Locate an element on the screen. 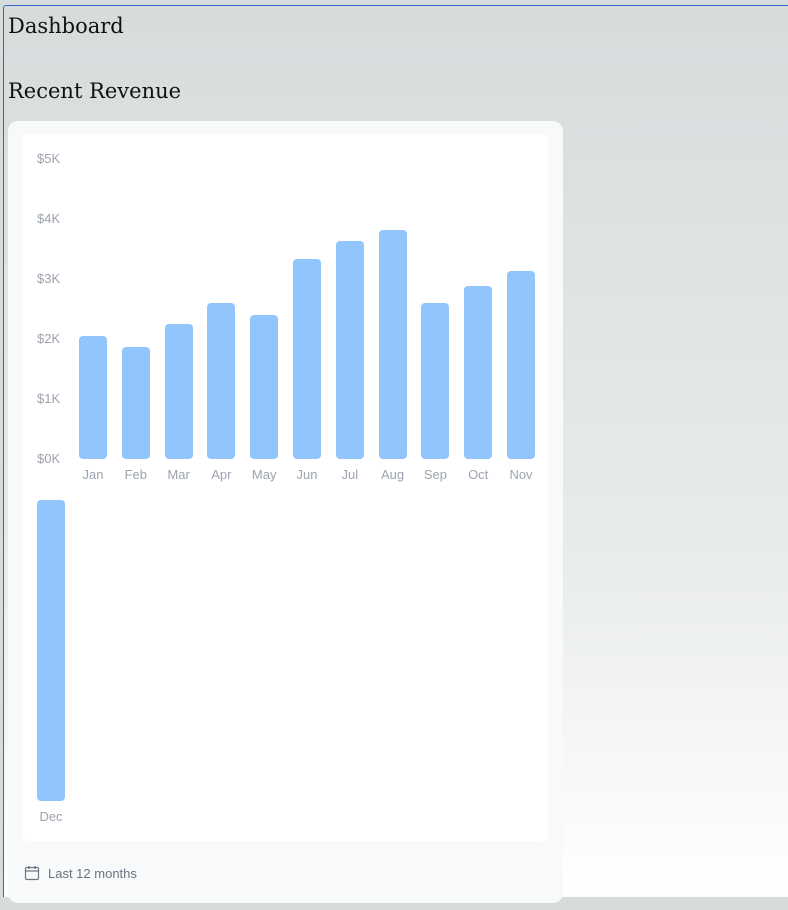 Image resolution: width=788 pixels, height=910 pixels. chart-footer: Last 12 months is located at coordinates (80, 873).